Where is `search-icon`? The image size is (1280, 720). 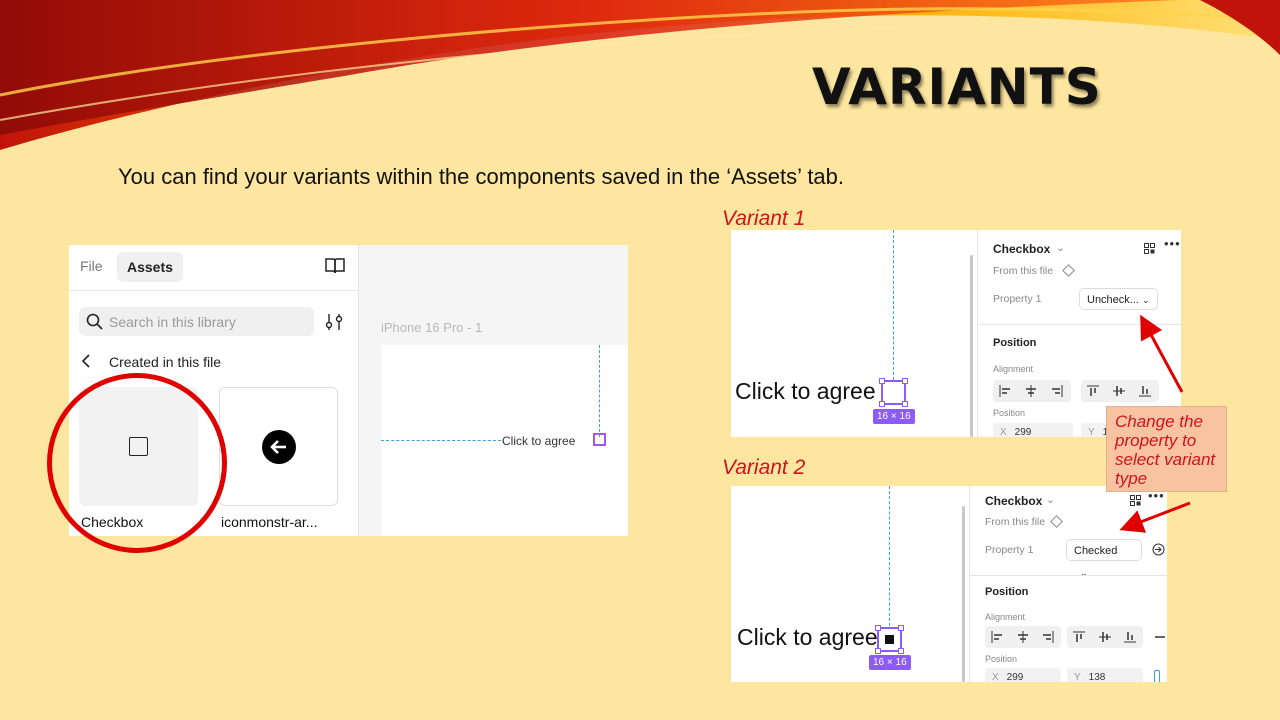 search-icon is located at coordinates (94, 321).